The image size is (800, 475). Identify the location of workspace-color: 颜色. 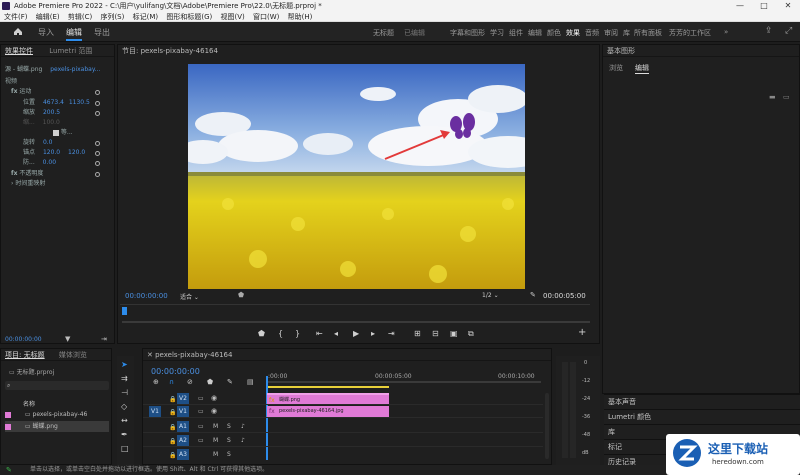
(554, 33).